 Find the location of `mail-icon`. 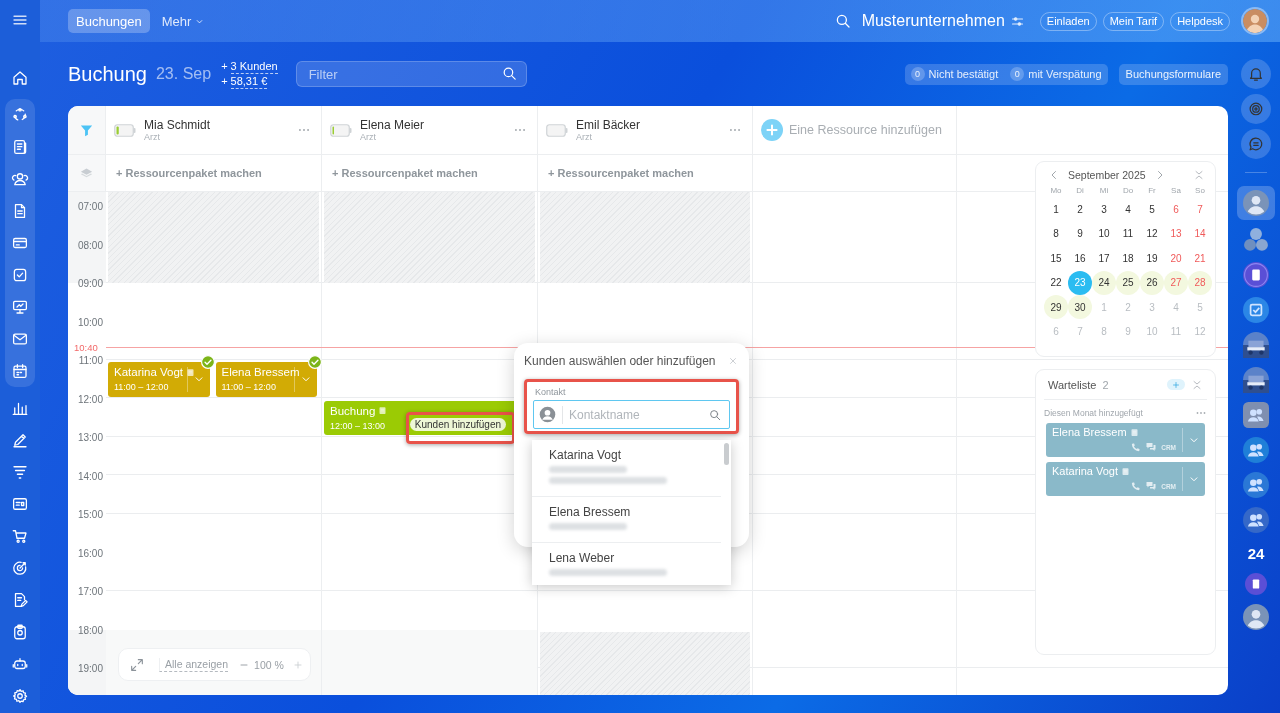

mail-icon is located at coordinates (20, 339).